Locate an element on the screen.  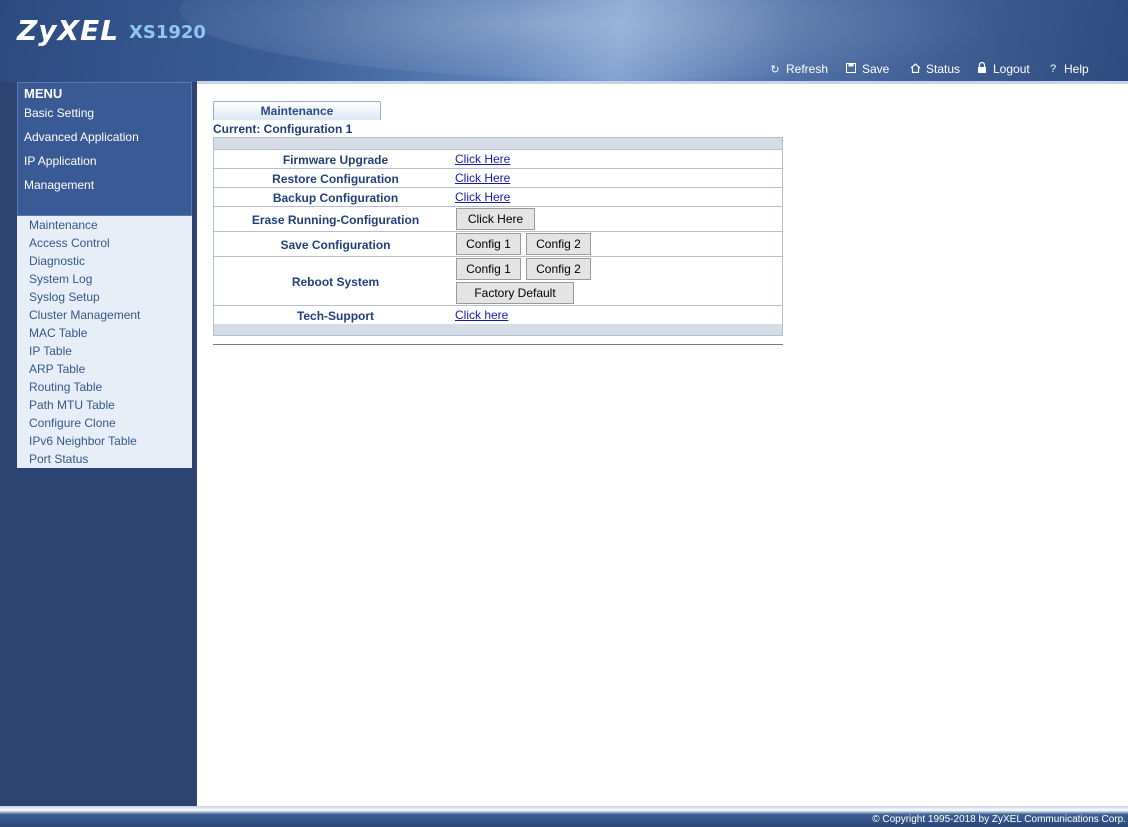
brand-logo: ZyXEL is located at coordinates (68, 30).